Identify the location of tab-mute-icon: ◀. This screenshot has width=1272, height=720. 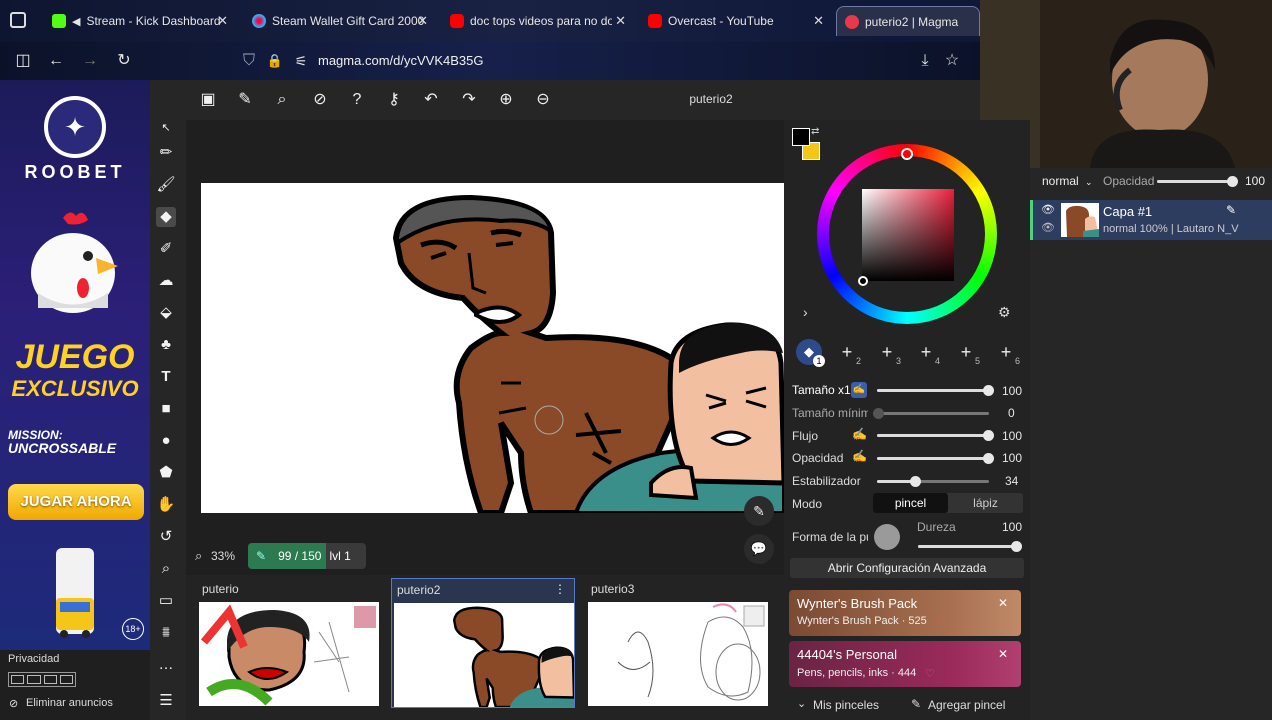
(76, 21).